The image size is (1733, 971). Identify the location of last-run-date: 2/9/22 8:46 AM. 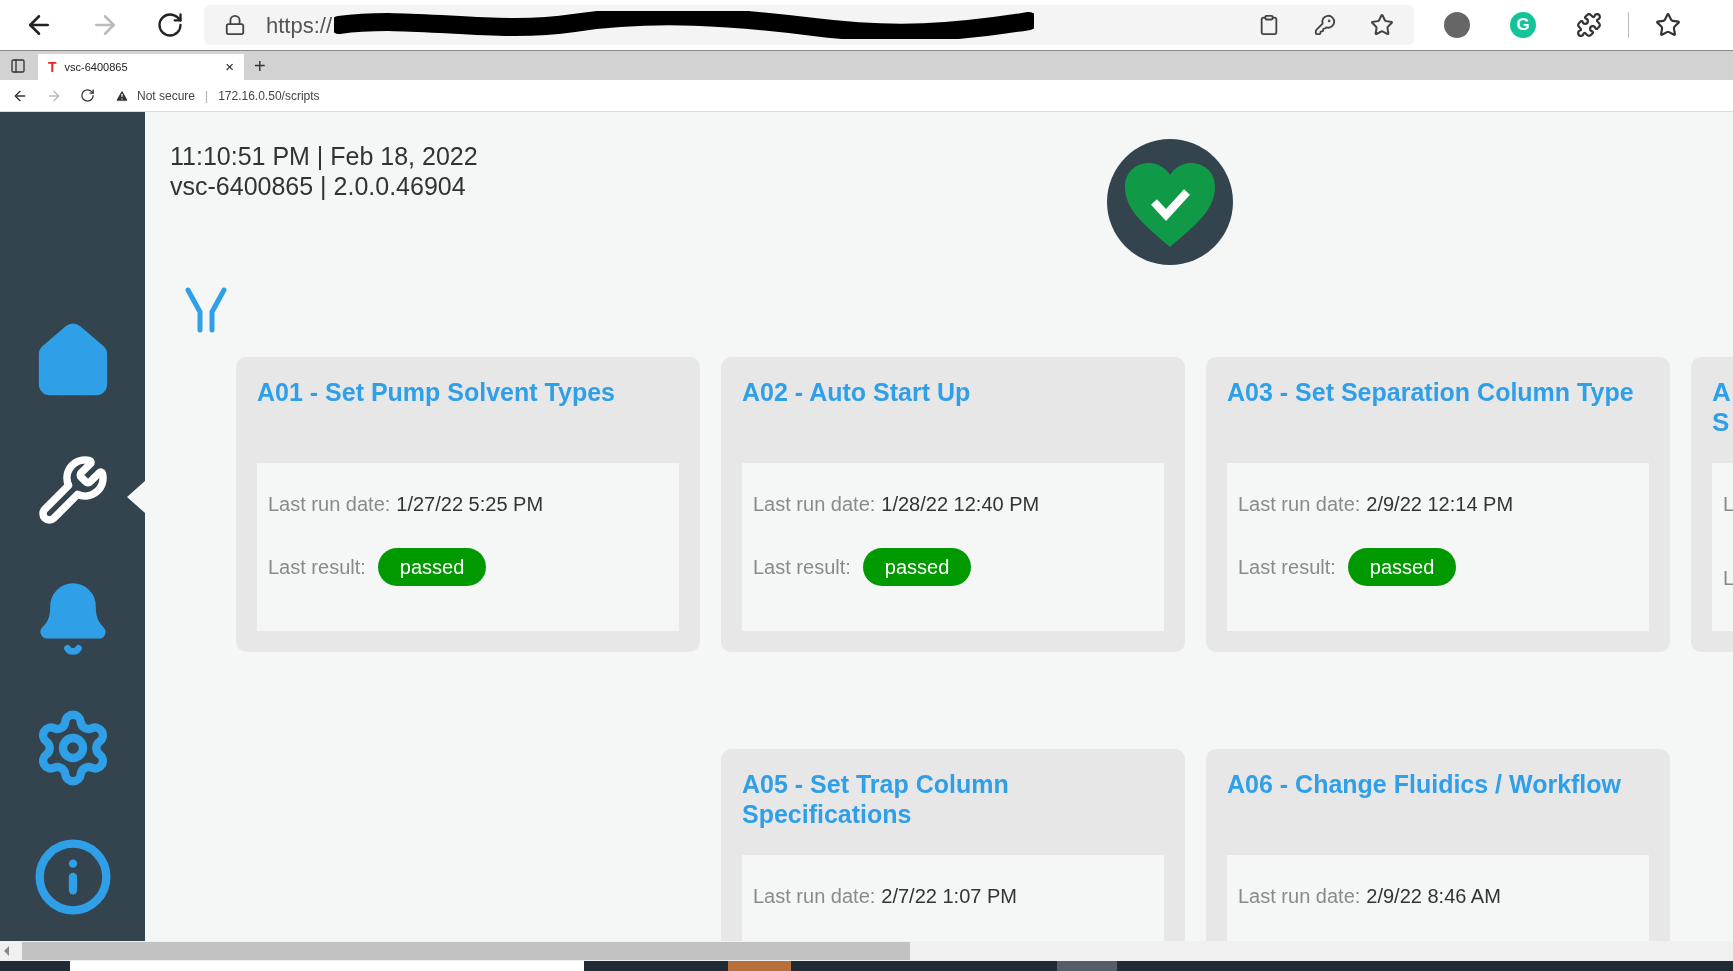
(1433, 896).